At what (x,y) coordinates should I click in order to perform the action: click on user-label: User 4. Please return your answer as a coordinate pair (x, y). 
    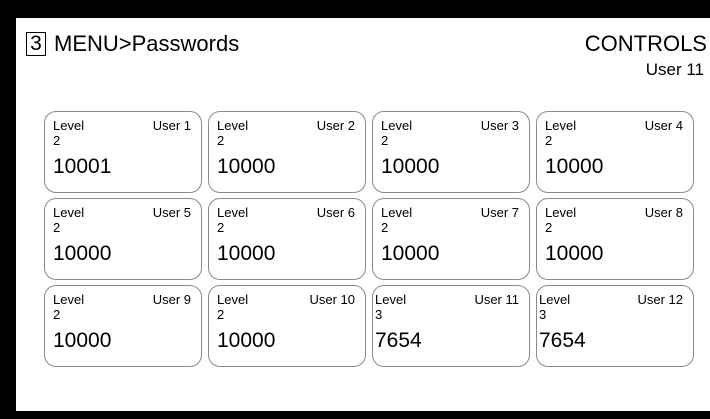
    Looking at the image, I should click on (663, 125).